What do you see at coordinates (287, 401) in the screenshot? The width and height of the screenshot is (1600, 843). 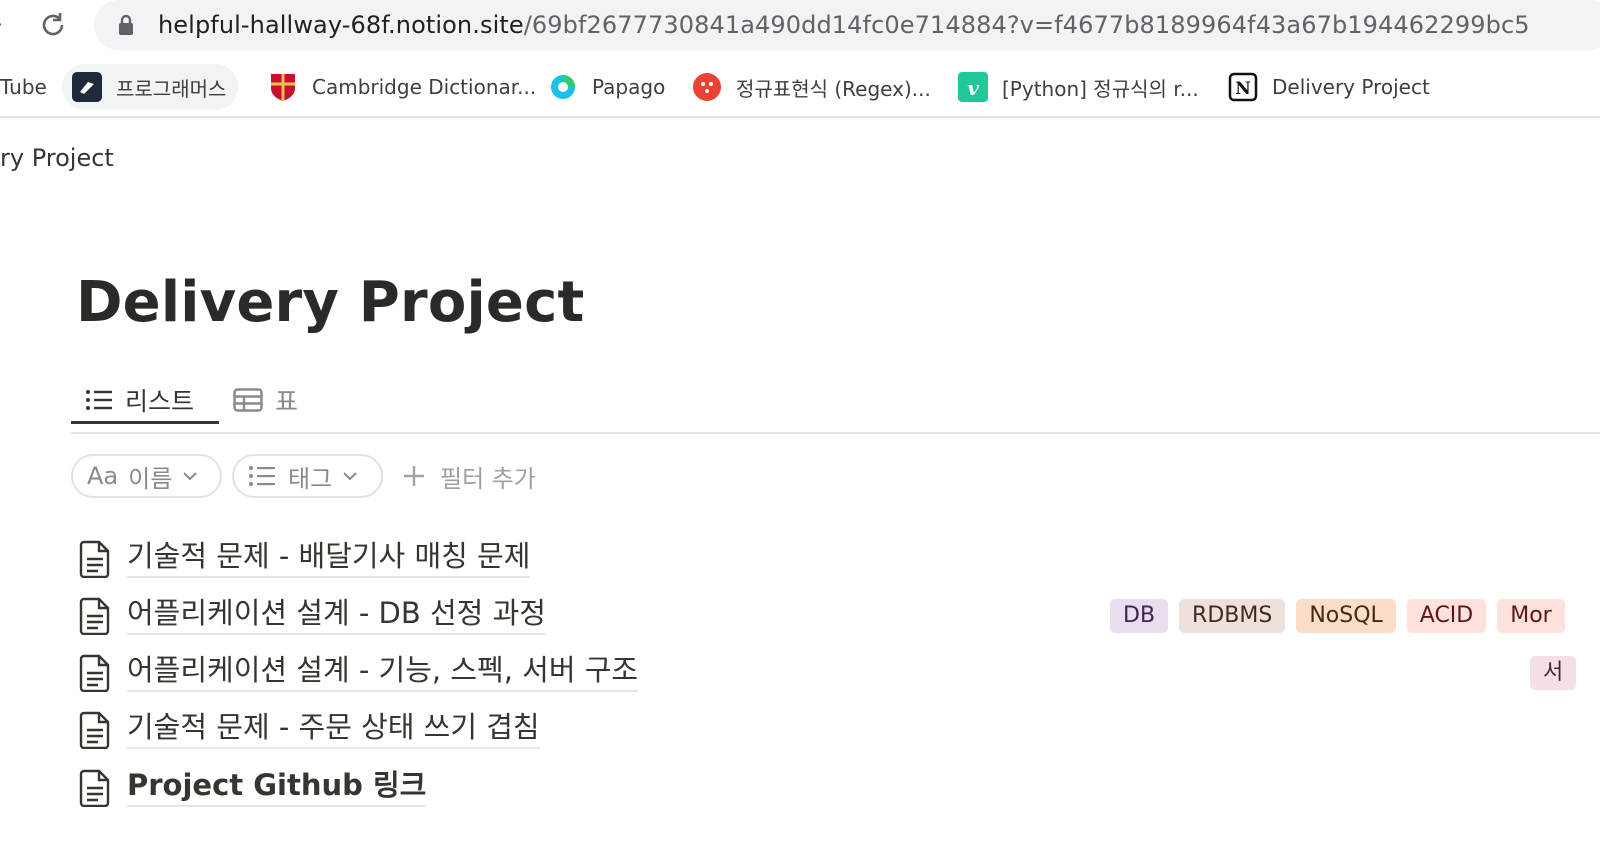 I see `tab-label: 표` at bounding box center [287, 401].